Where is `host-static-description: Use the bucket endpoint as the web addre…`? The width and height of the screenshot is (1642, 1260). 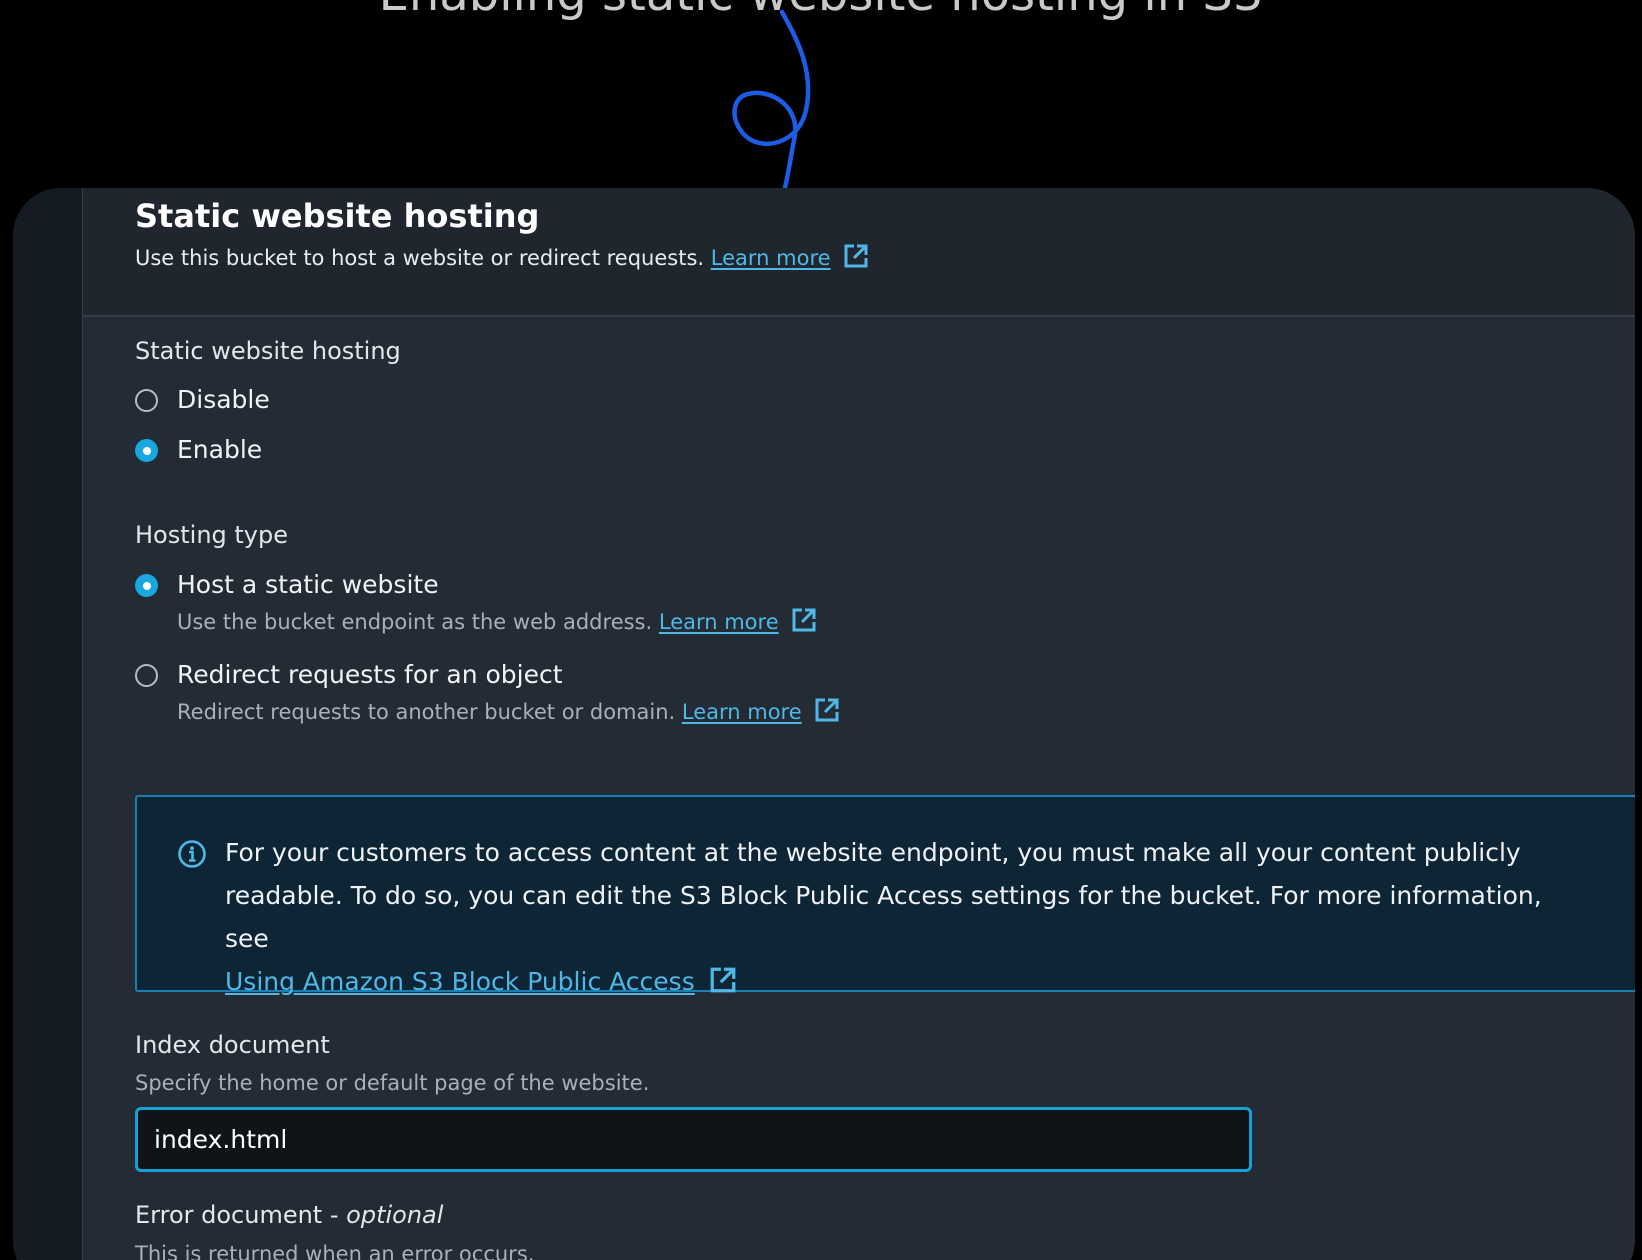 host-static-description: Use the bucket endpoint as the web addre… is located at coordinates (497, 621).